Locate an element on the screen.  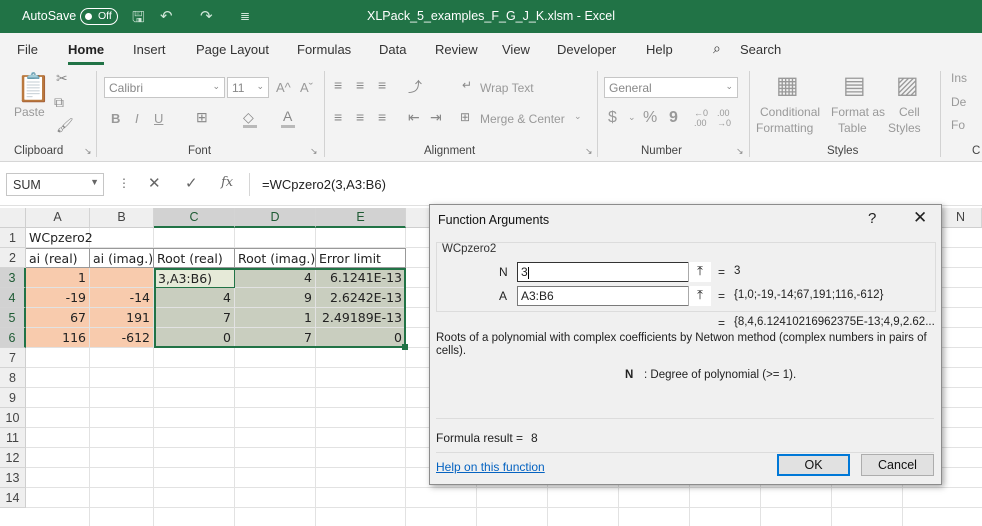
cell-a4: -19 is located at coordinates (58, 298).